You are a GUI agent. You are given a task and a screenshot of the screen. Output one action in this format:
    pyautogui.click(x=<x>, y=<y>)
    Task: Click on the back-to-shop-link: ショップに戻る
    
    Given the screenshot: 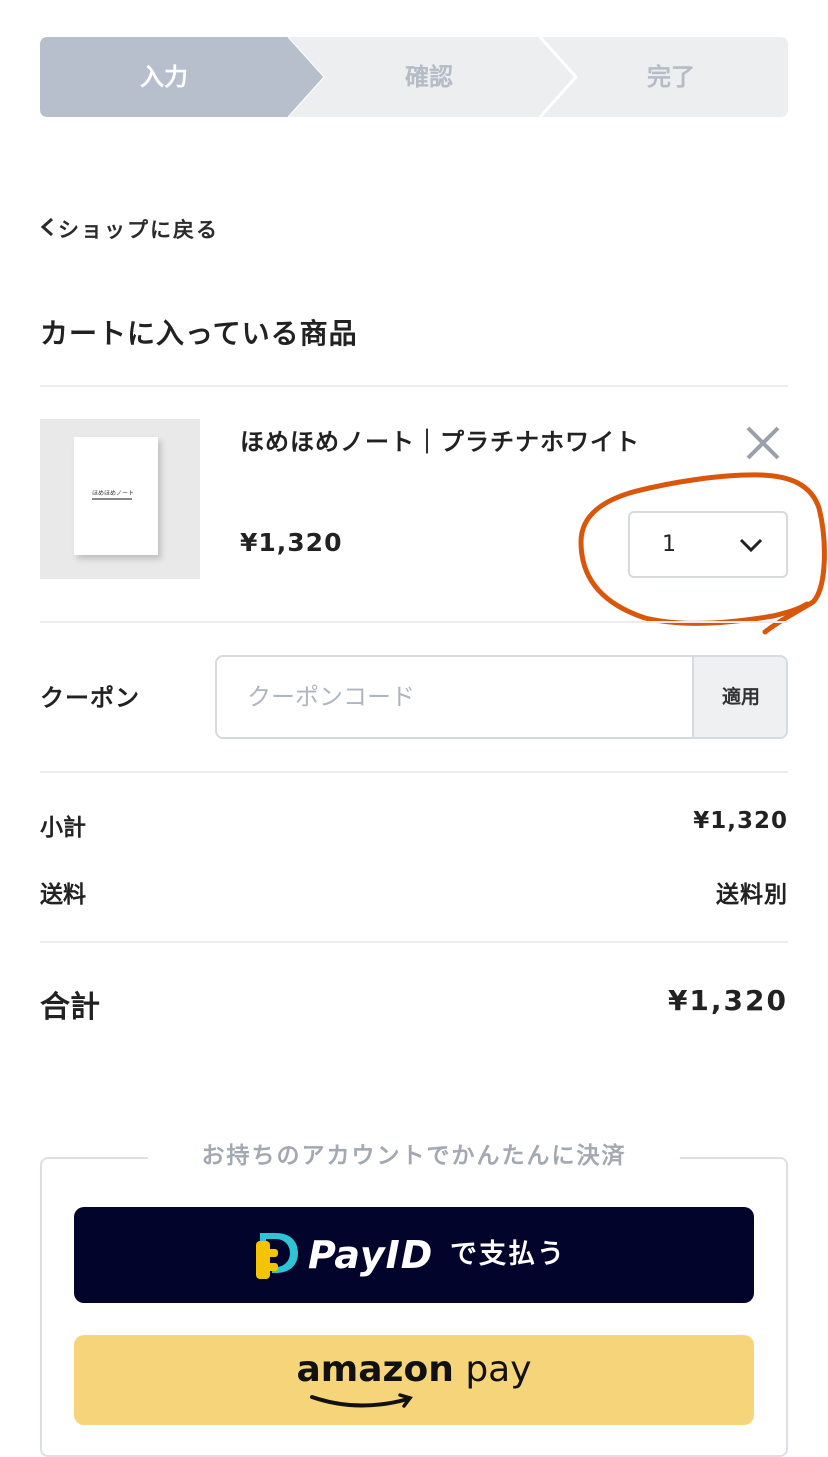 What is the action you would take?
    pyautogui.click(x=129, y=230)
    